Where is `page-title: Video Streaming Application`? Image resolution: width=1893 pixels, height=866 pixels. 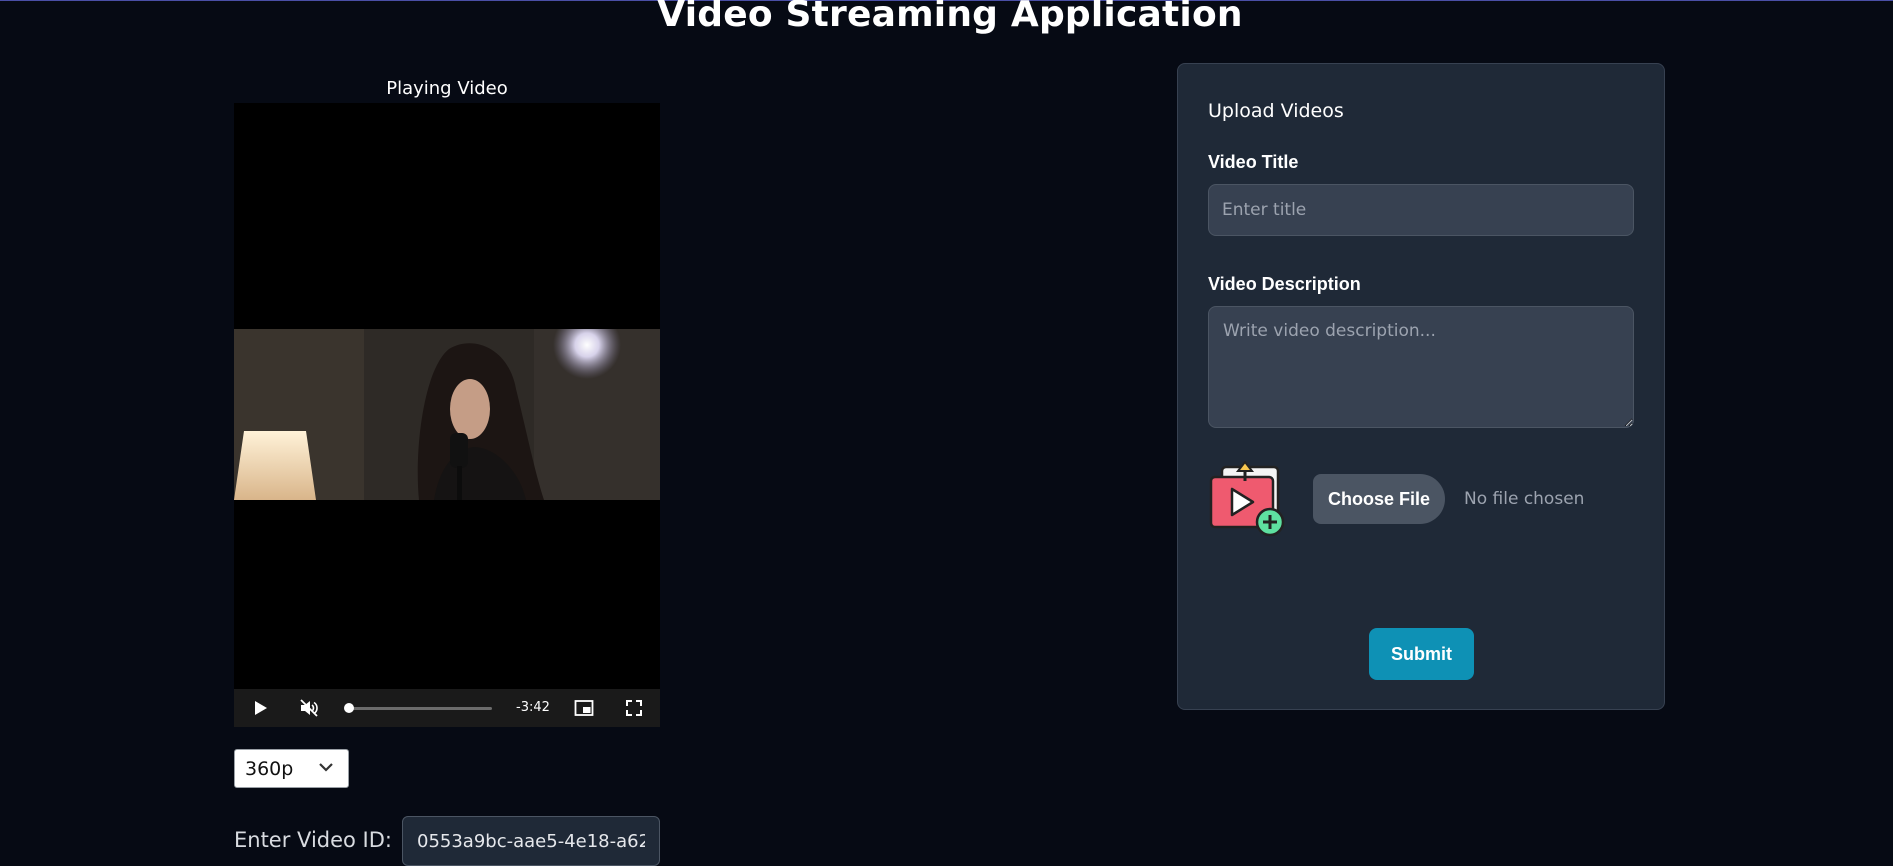 page-title: Video Streaming Application is located at coordinates (950, 17).